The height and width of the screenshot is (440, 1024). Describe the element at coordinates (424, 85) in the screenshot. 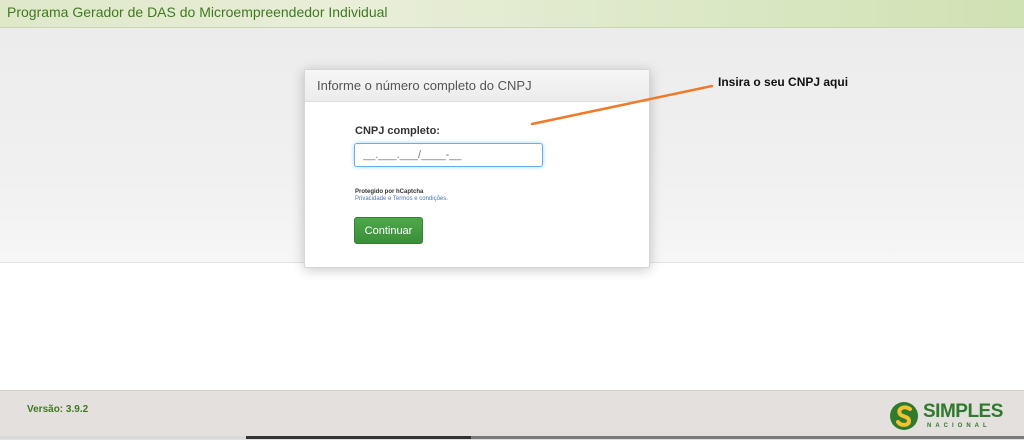

I see `card-title: Informe o número completo do CNPJ` at that location.